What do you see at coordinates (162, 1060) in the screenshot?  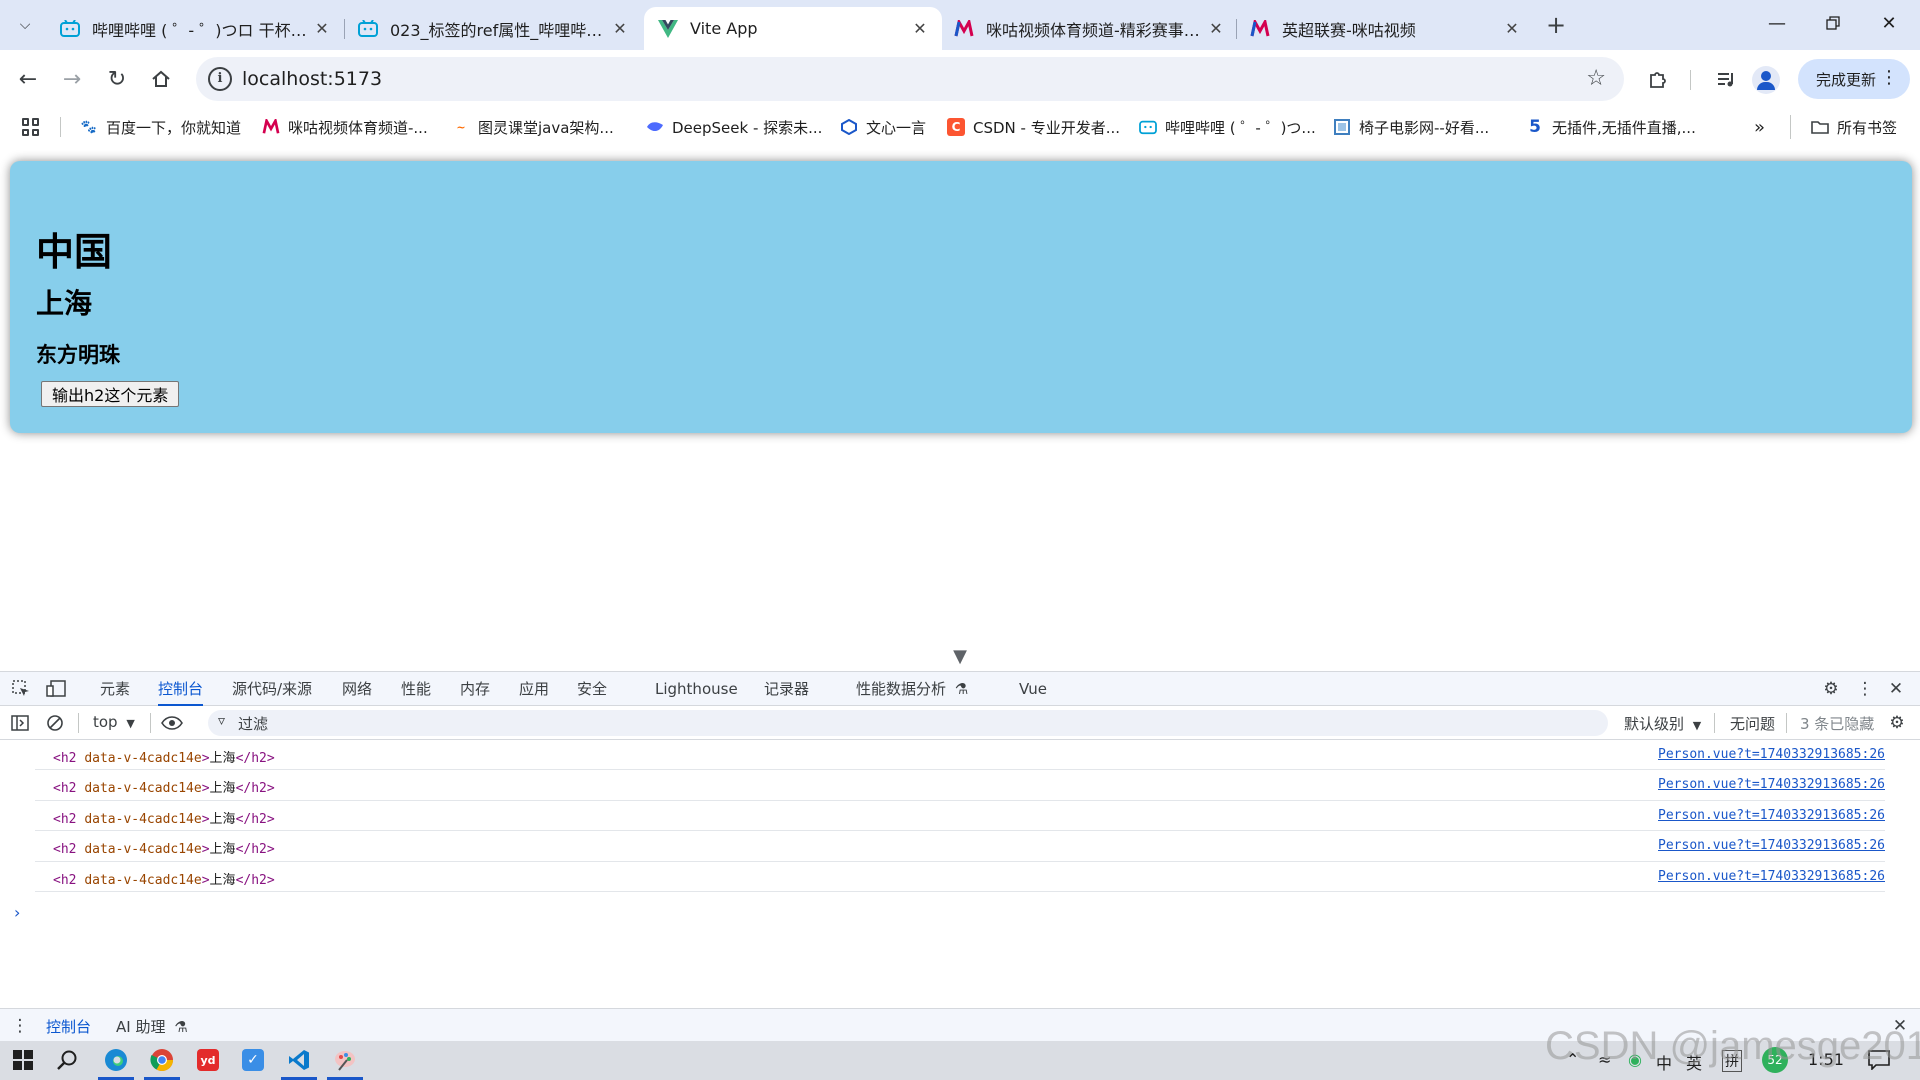 I see `taskbar-chrome` at bounding box center [162, 1060].